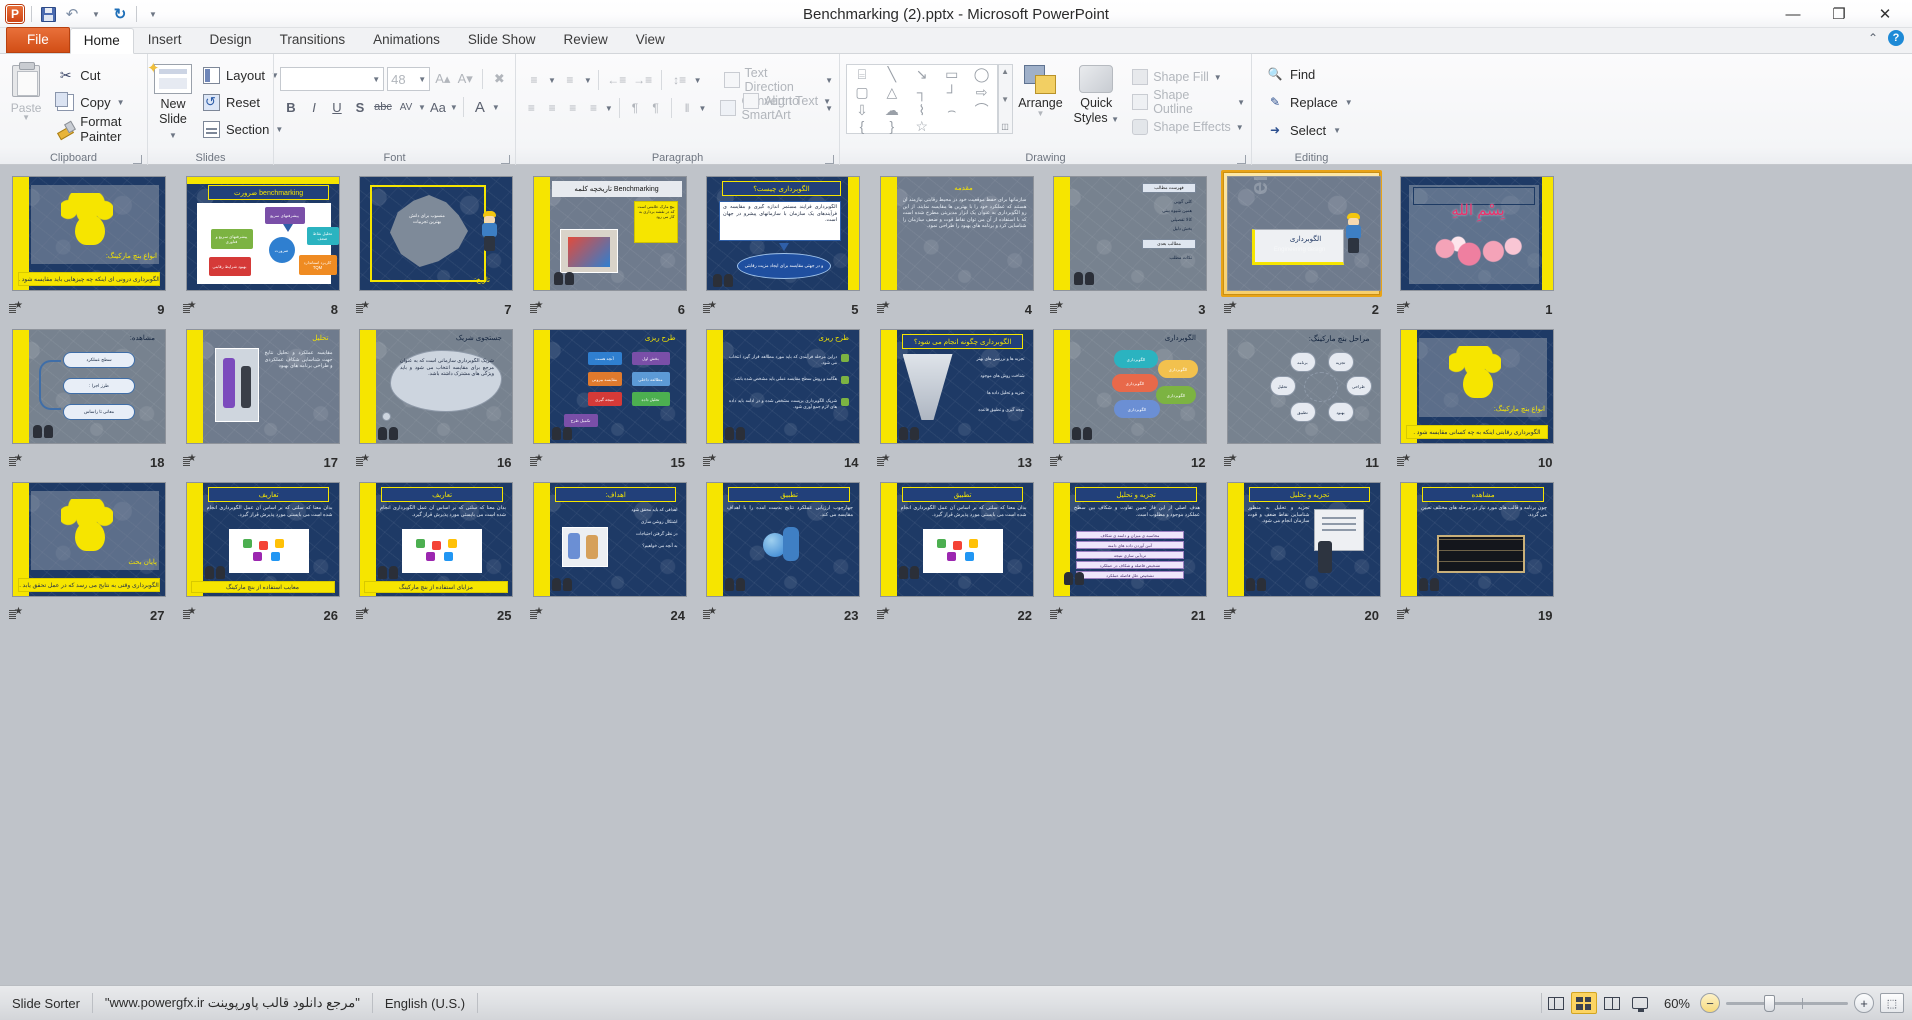  Describe the element at coordinates (1187, 127) in the screenshot. I see `shape-effects-button: Shape Effects ▼` at that location.